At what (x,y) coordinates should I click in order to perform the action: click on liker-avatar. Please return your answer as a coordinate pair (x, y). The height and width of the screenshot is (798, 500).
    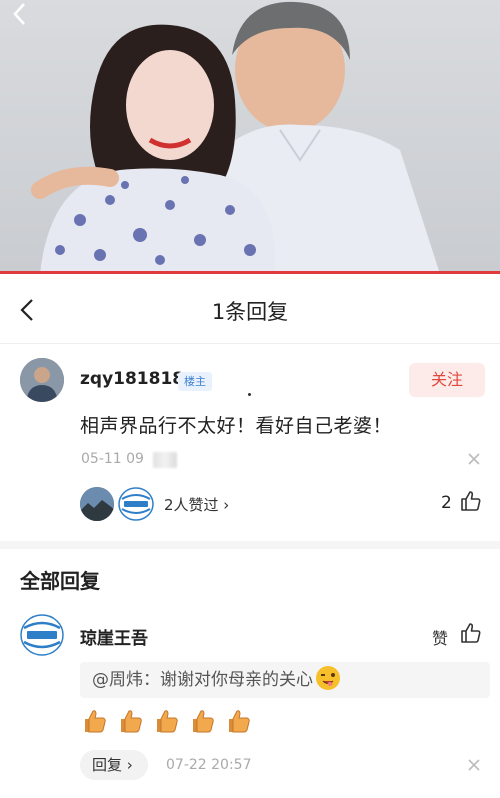
    Looking at the image, I should click on (97, 504).